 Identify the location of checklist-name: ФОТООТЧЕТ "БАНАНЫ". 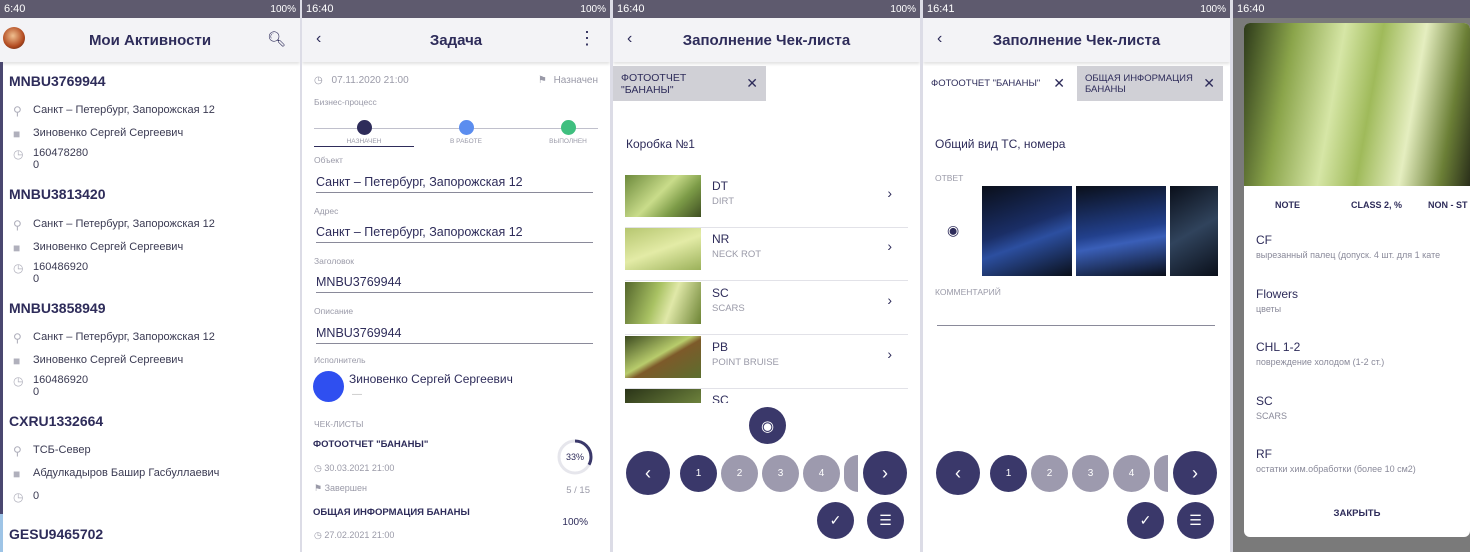
(371, 444).